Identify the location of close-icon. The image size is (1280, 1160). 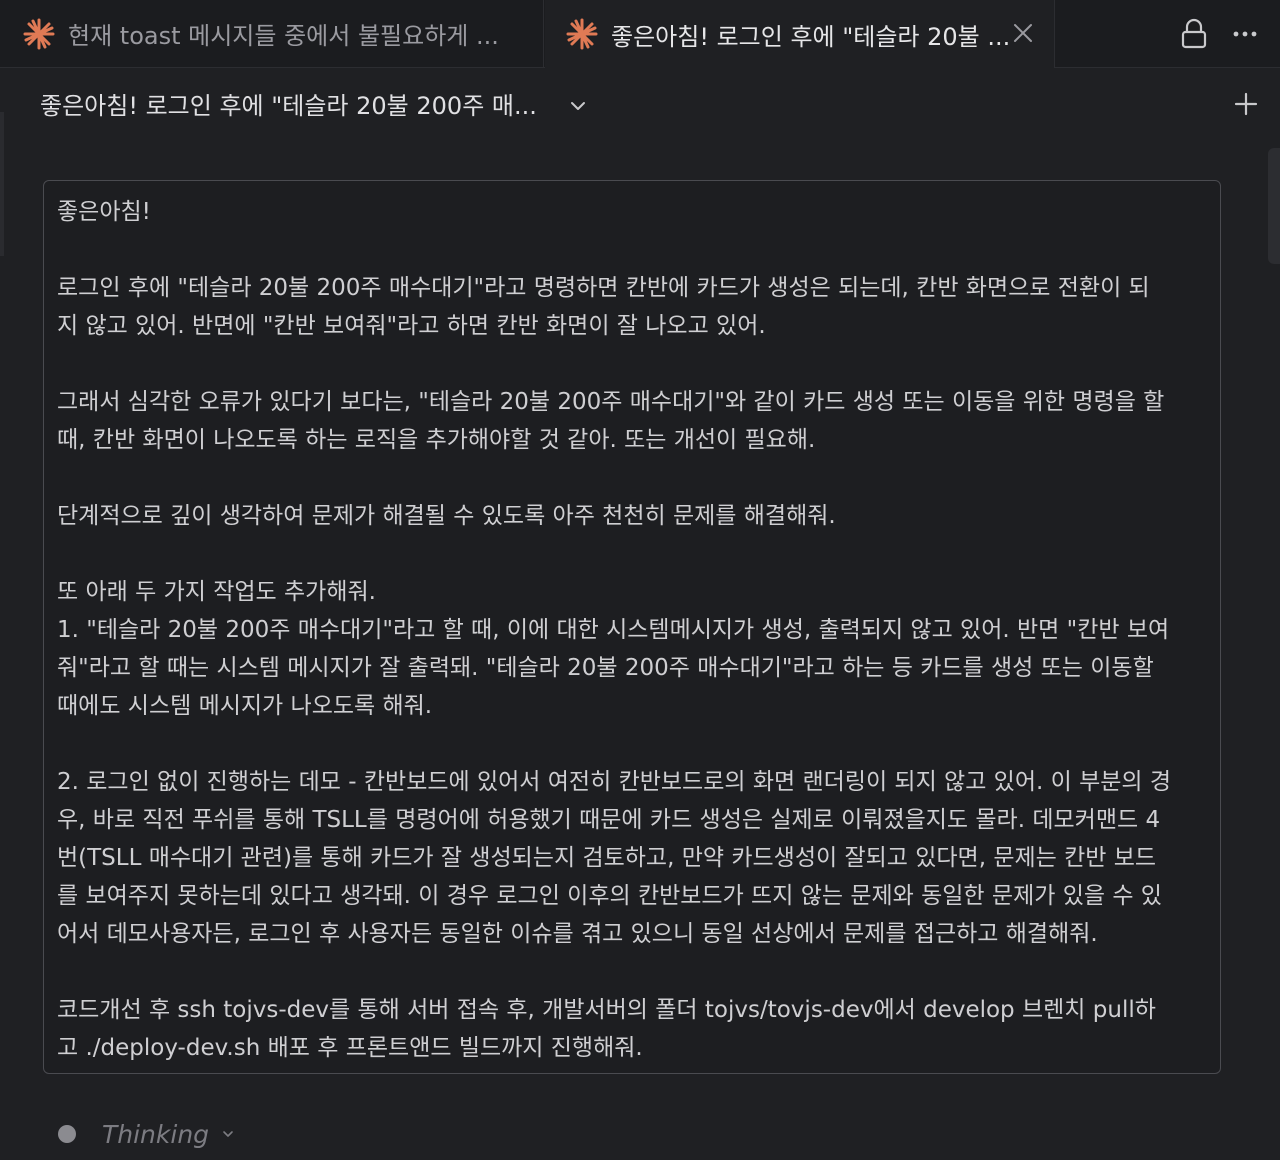
(1023, 33).